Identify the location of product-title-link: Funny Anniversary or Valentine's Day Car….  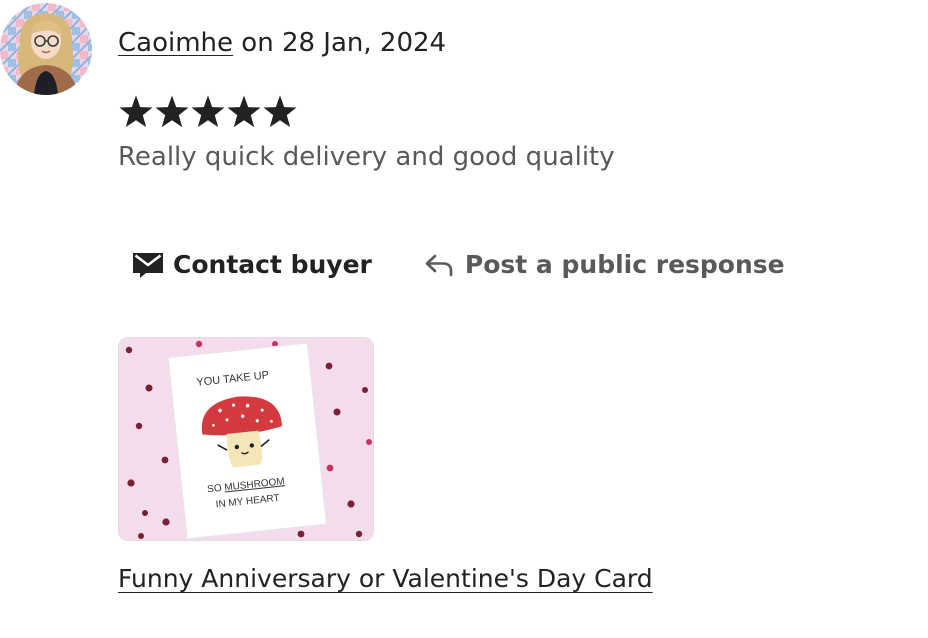
(385, 579).